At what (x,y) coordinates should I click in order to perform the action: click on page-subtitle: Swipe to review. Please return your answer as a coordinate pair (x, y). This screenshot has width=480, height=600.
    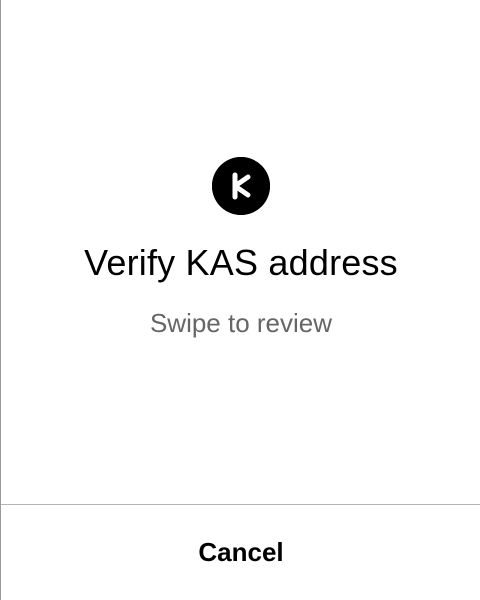
    Looking at the image, I should click on (241, 323).